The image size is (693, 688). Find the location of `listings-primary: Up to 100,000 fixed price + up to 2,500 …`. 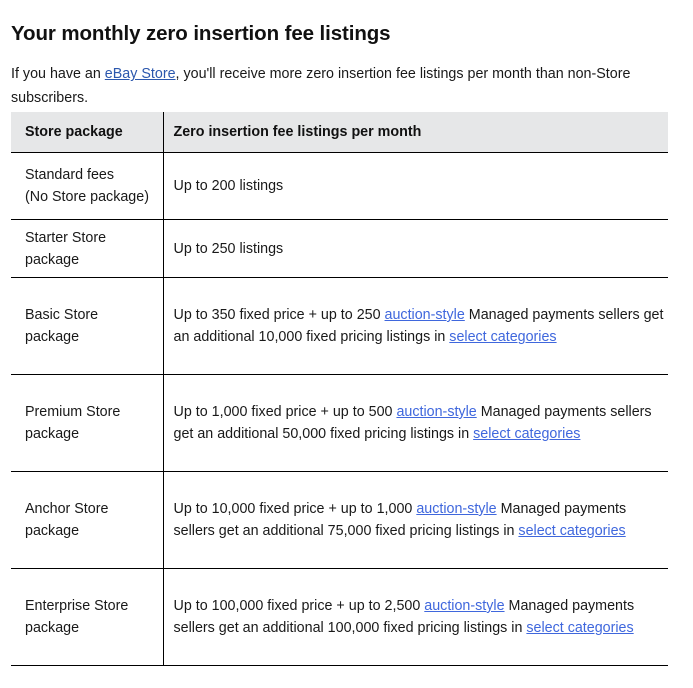

listings-primary: Up to 100,000 fixed price + up to 2,500 … is located at coordinates (339, 606).